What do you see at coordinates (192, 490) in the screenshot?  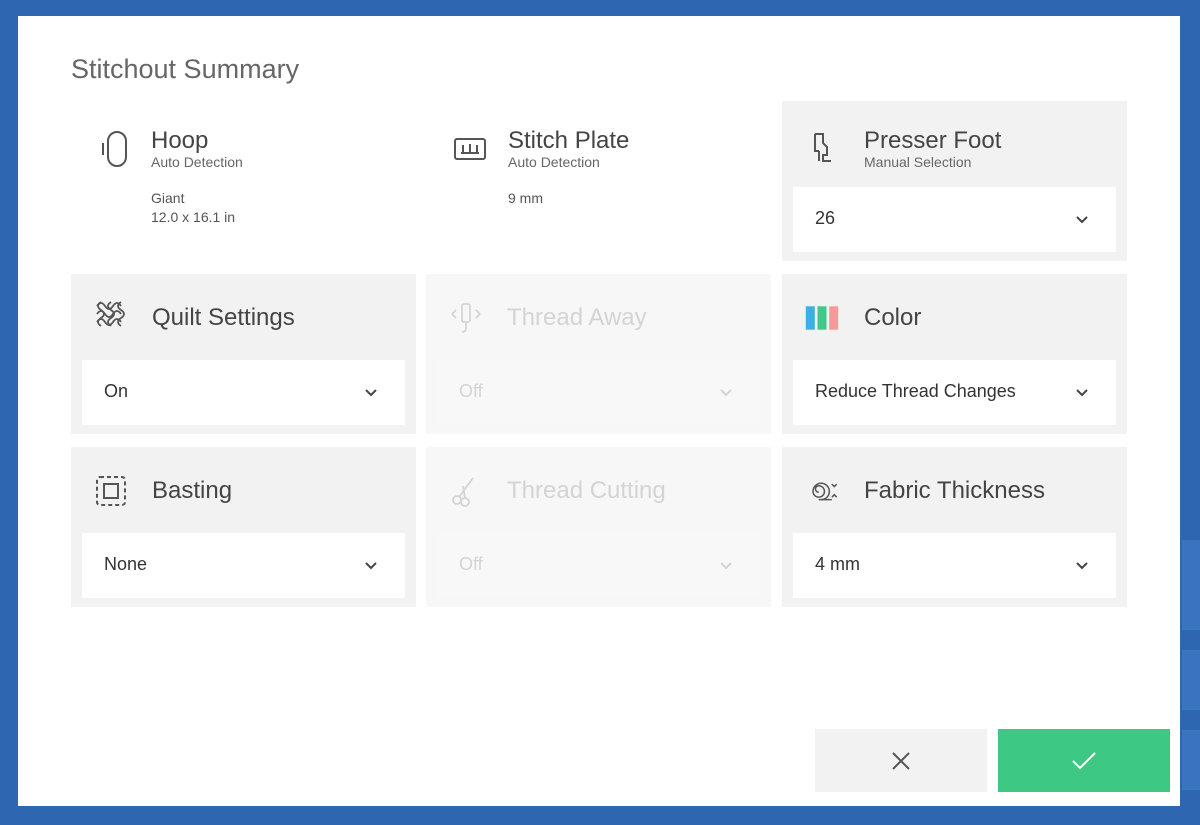 I see `basting-title: Basting` at bounding box center [192, 490].